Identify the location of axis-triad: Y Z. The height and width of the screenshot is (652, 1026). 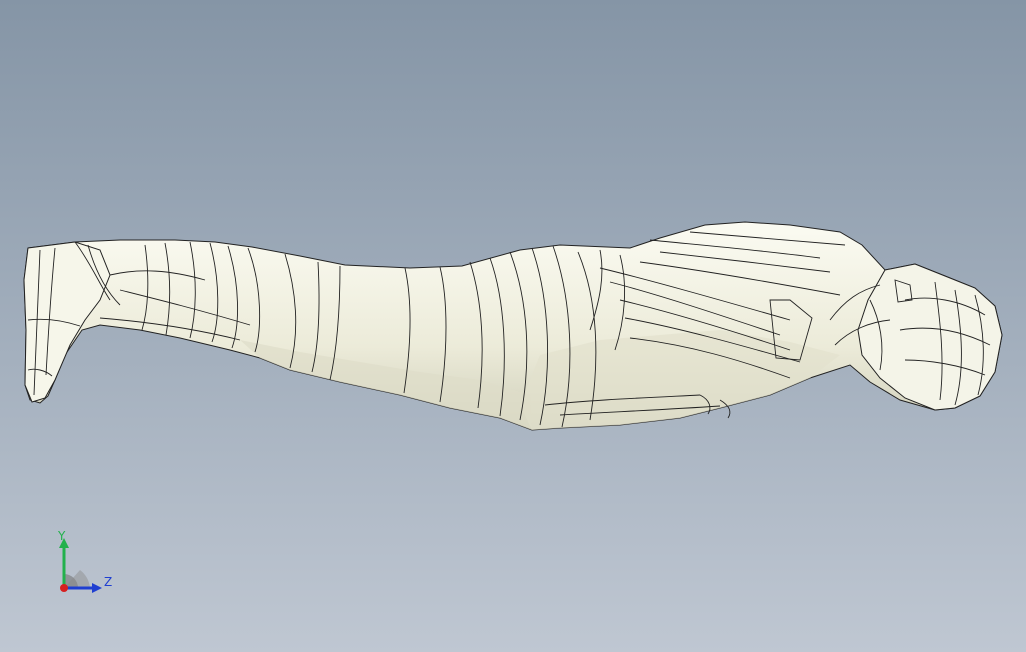
(85, 563).